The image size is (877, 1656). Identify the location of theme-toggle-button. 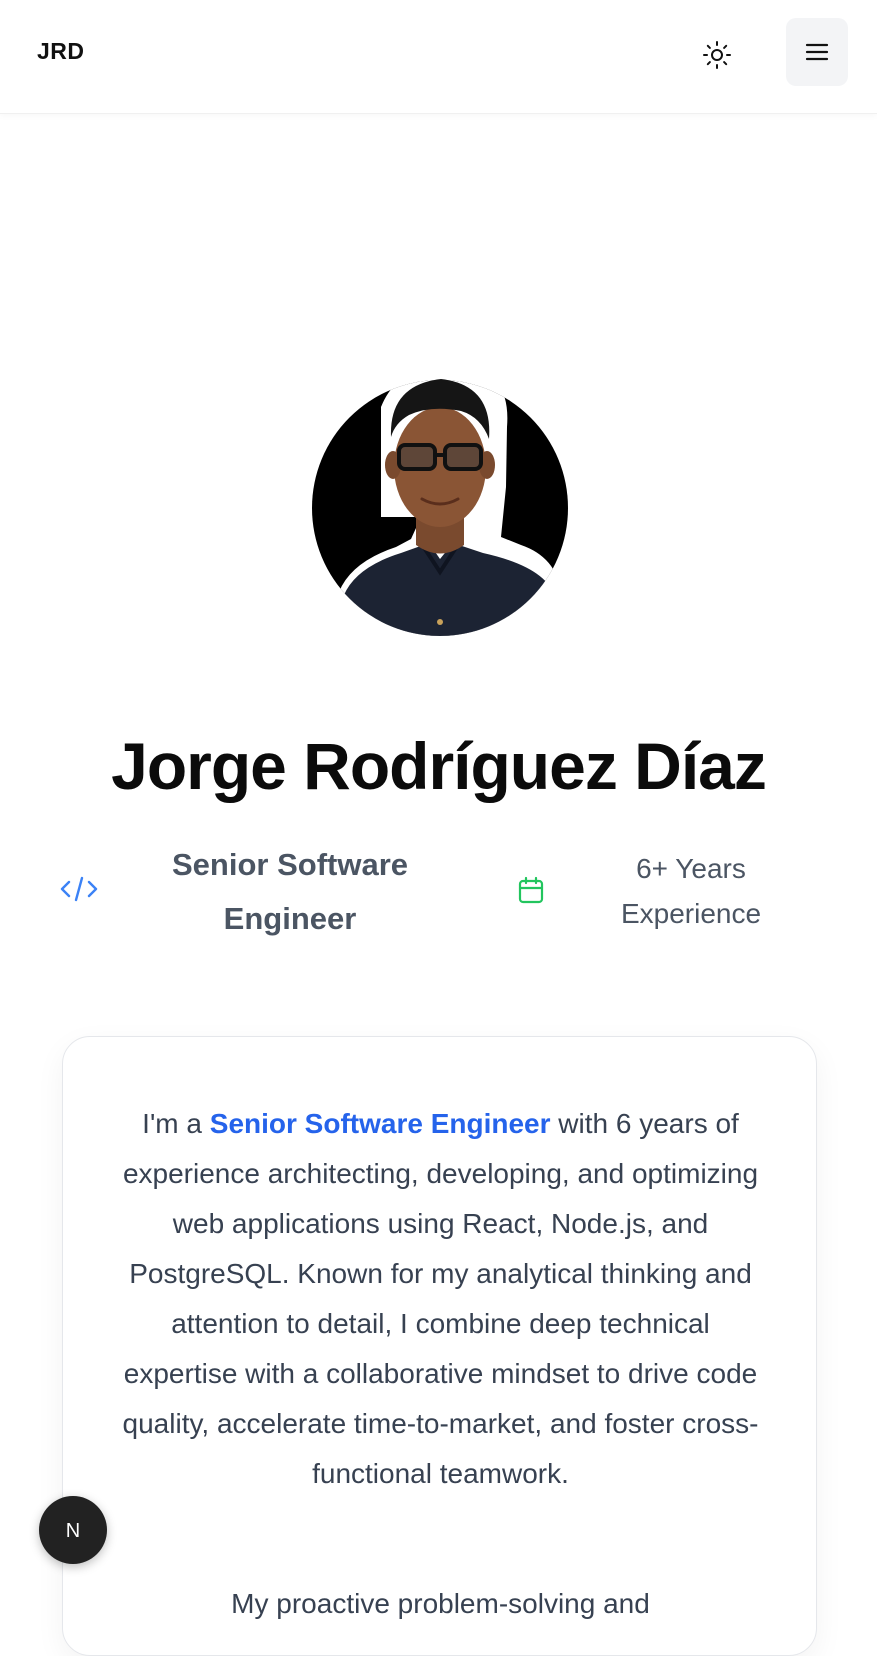
(717, 55).